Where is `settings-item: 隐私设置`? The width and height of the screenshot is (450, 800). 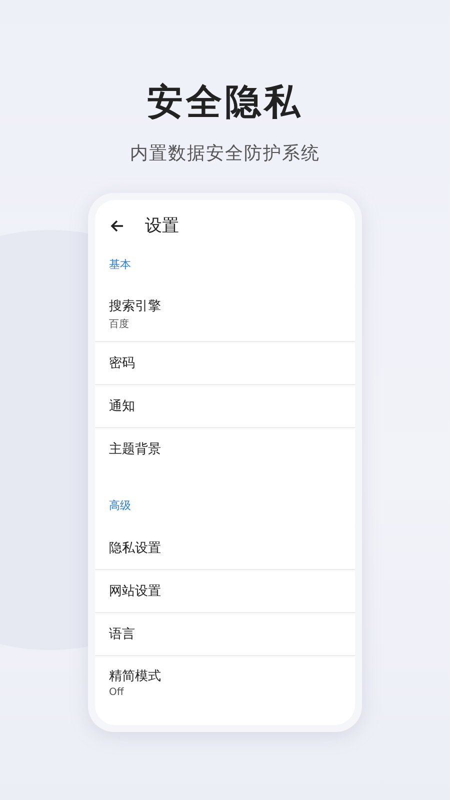
settings-item: 隐私设置 is located at coordinates (225, 548).